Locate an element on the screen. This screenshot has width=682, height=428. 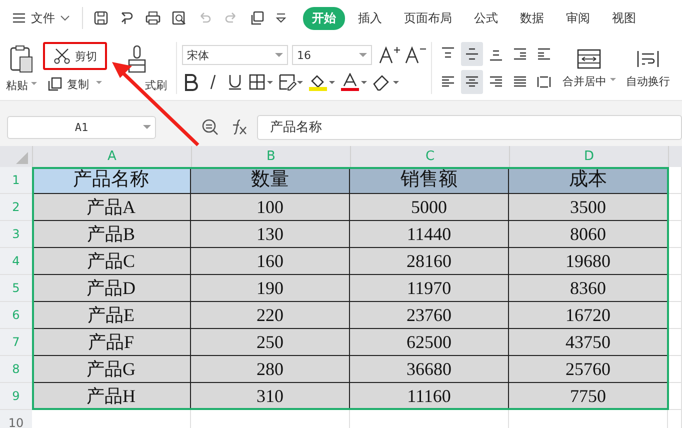
table-cell: 11440 is located at coordinates (429, 234).